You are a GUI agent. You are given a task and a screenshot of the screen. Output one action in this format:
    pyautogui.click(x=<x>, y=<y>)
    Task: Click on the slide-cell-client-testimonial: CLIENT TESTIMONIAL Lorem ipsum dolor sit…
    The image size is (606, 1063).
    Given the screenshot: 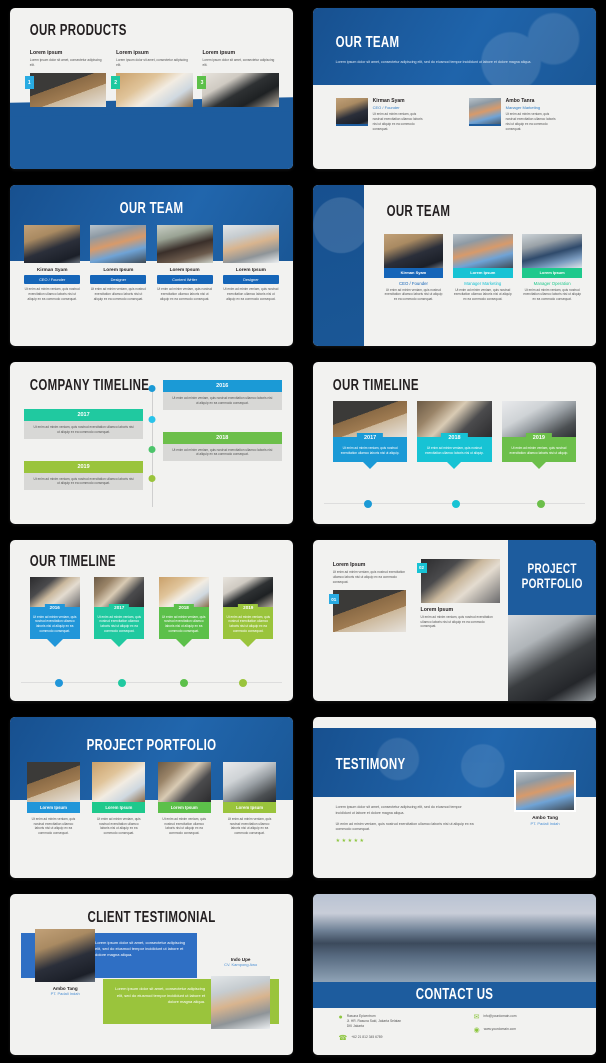 What is the action you would take?
    pyautogui.click(x=151, y=974)
    